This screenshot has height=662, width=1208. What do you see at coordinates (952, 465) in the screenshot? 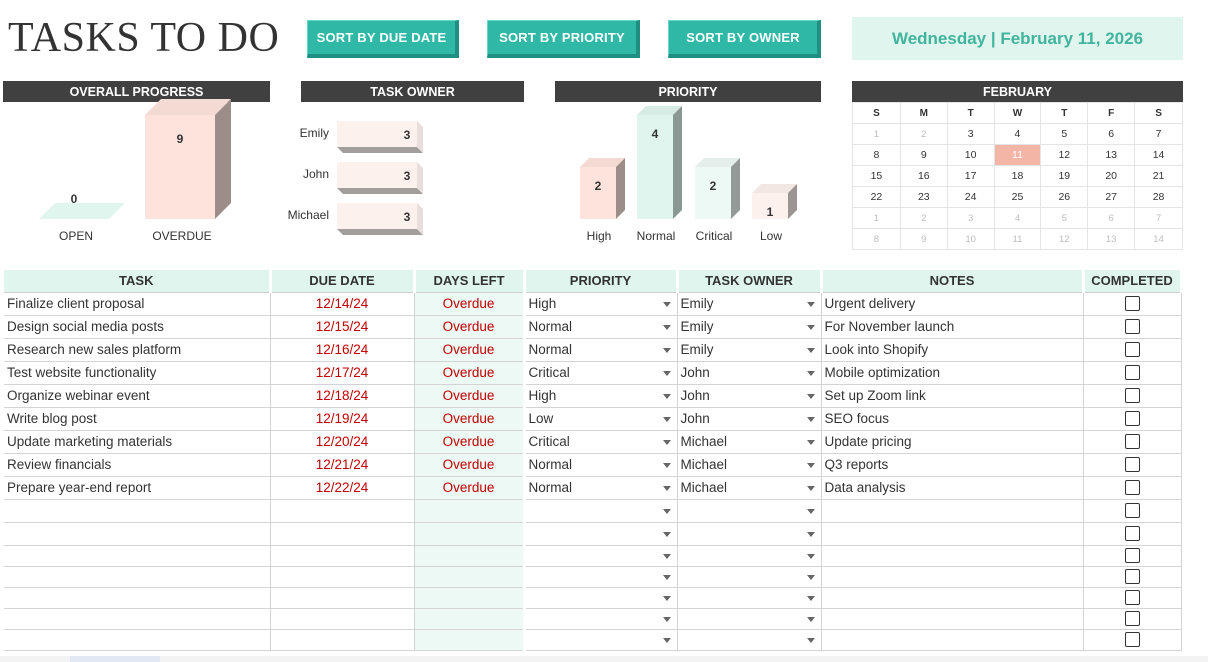
I see `notes-cell: Q3 reports` at bounding box center [952, 465].